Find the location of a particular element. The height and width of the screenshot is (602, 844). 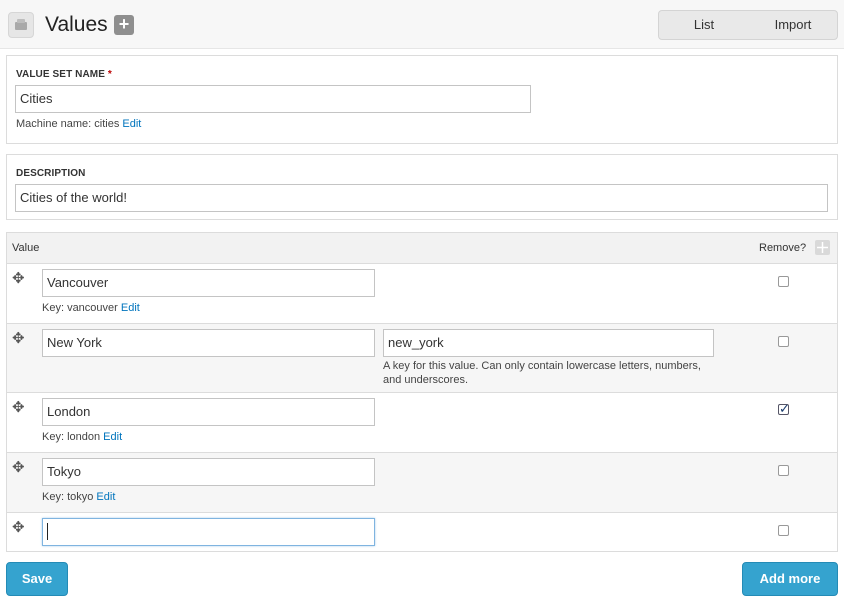

description-label: DESCRIPTION is located at coordinates (51, 173).